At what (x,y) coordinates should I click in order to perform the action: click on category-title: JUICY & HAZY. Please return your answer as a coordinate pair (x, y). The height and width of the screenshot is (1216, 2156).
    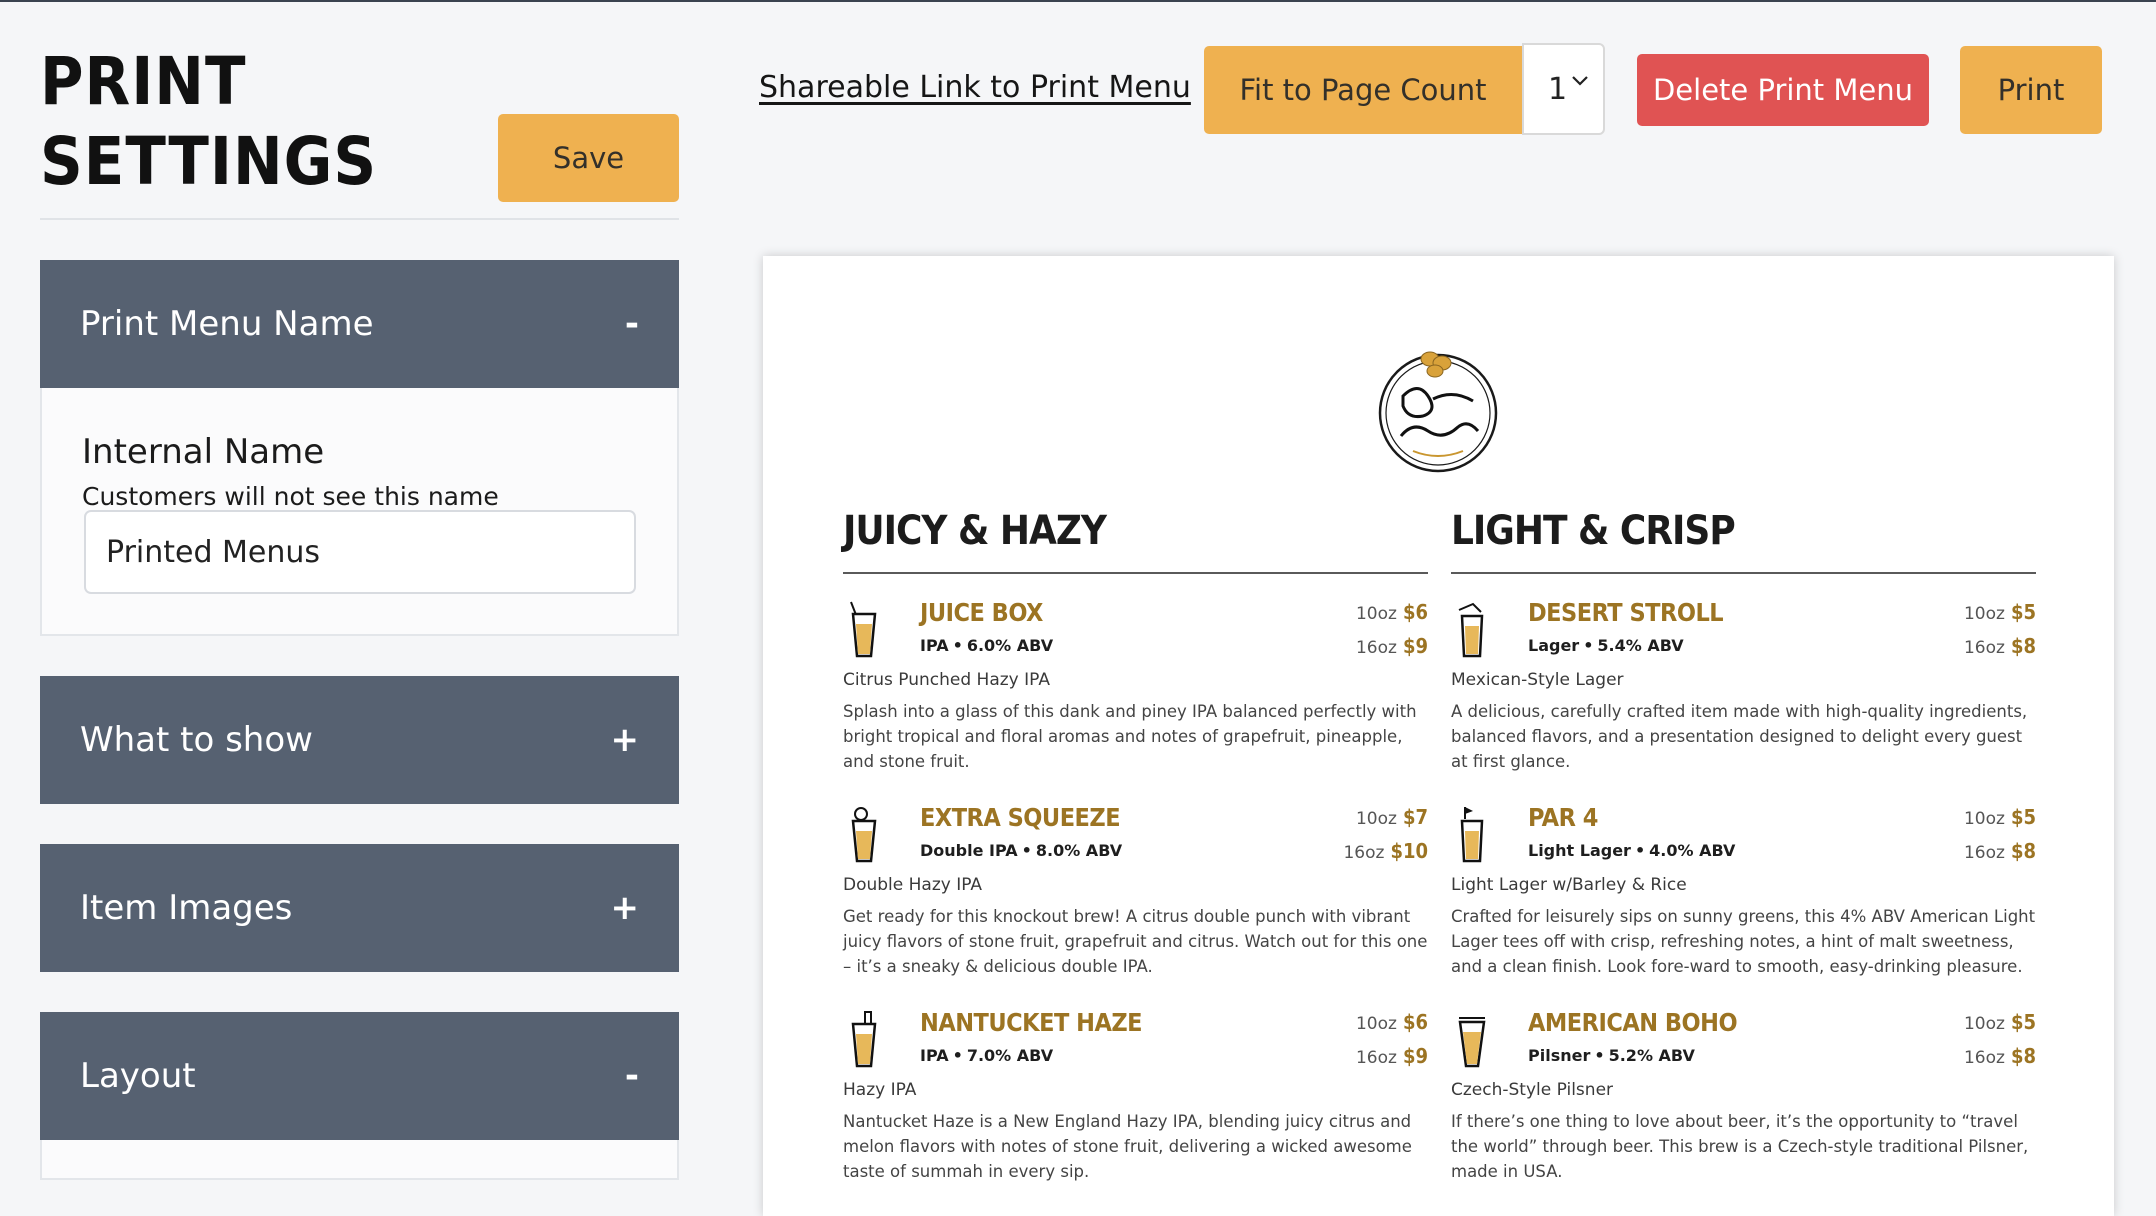
    Looking at the image, I should click on (975, 531).